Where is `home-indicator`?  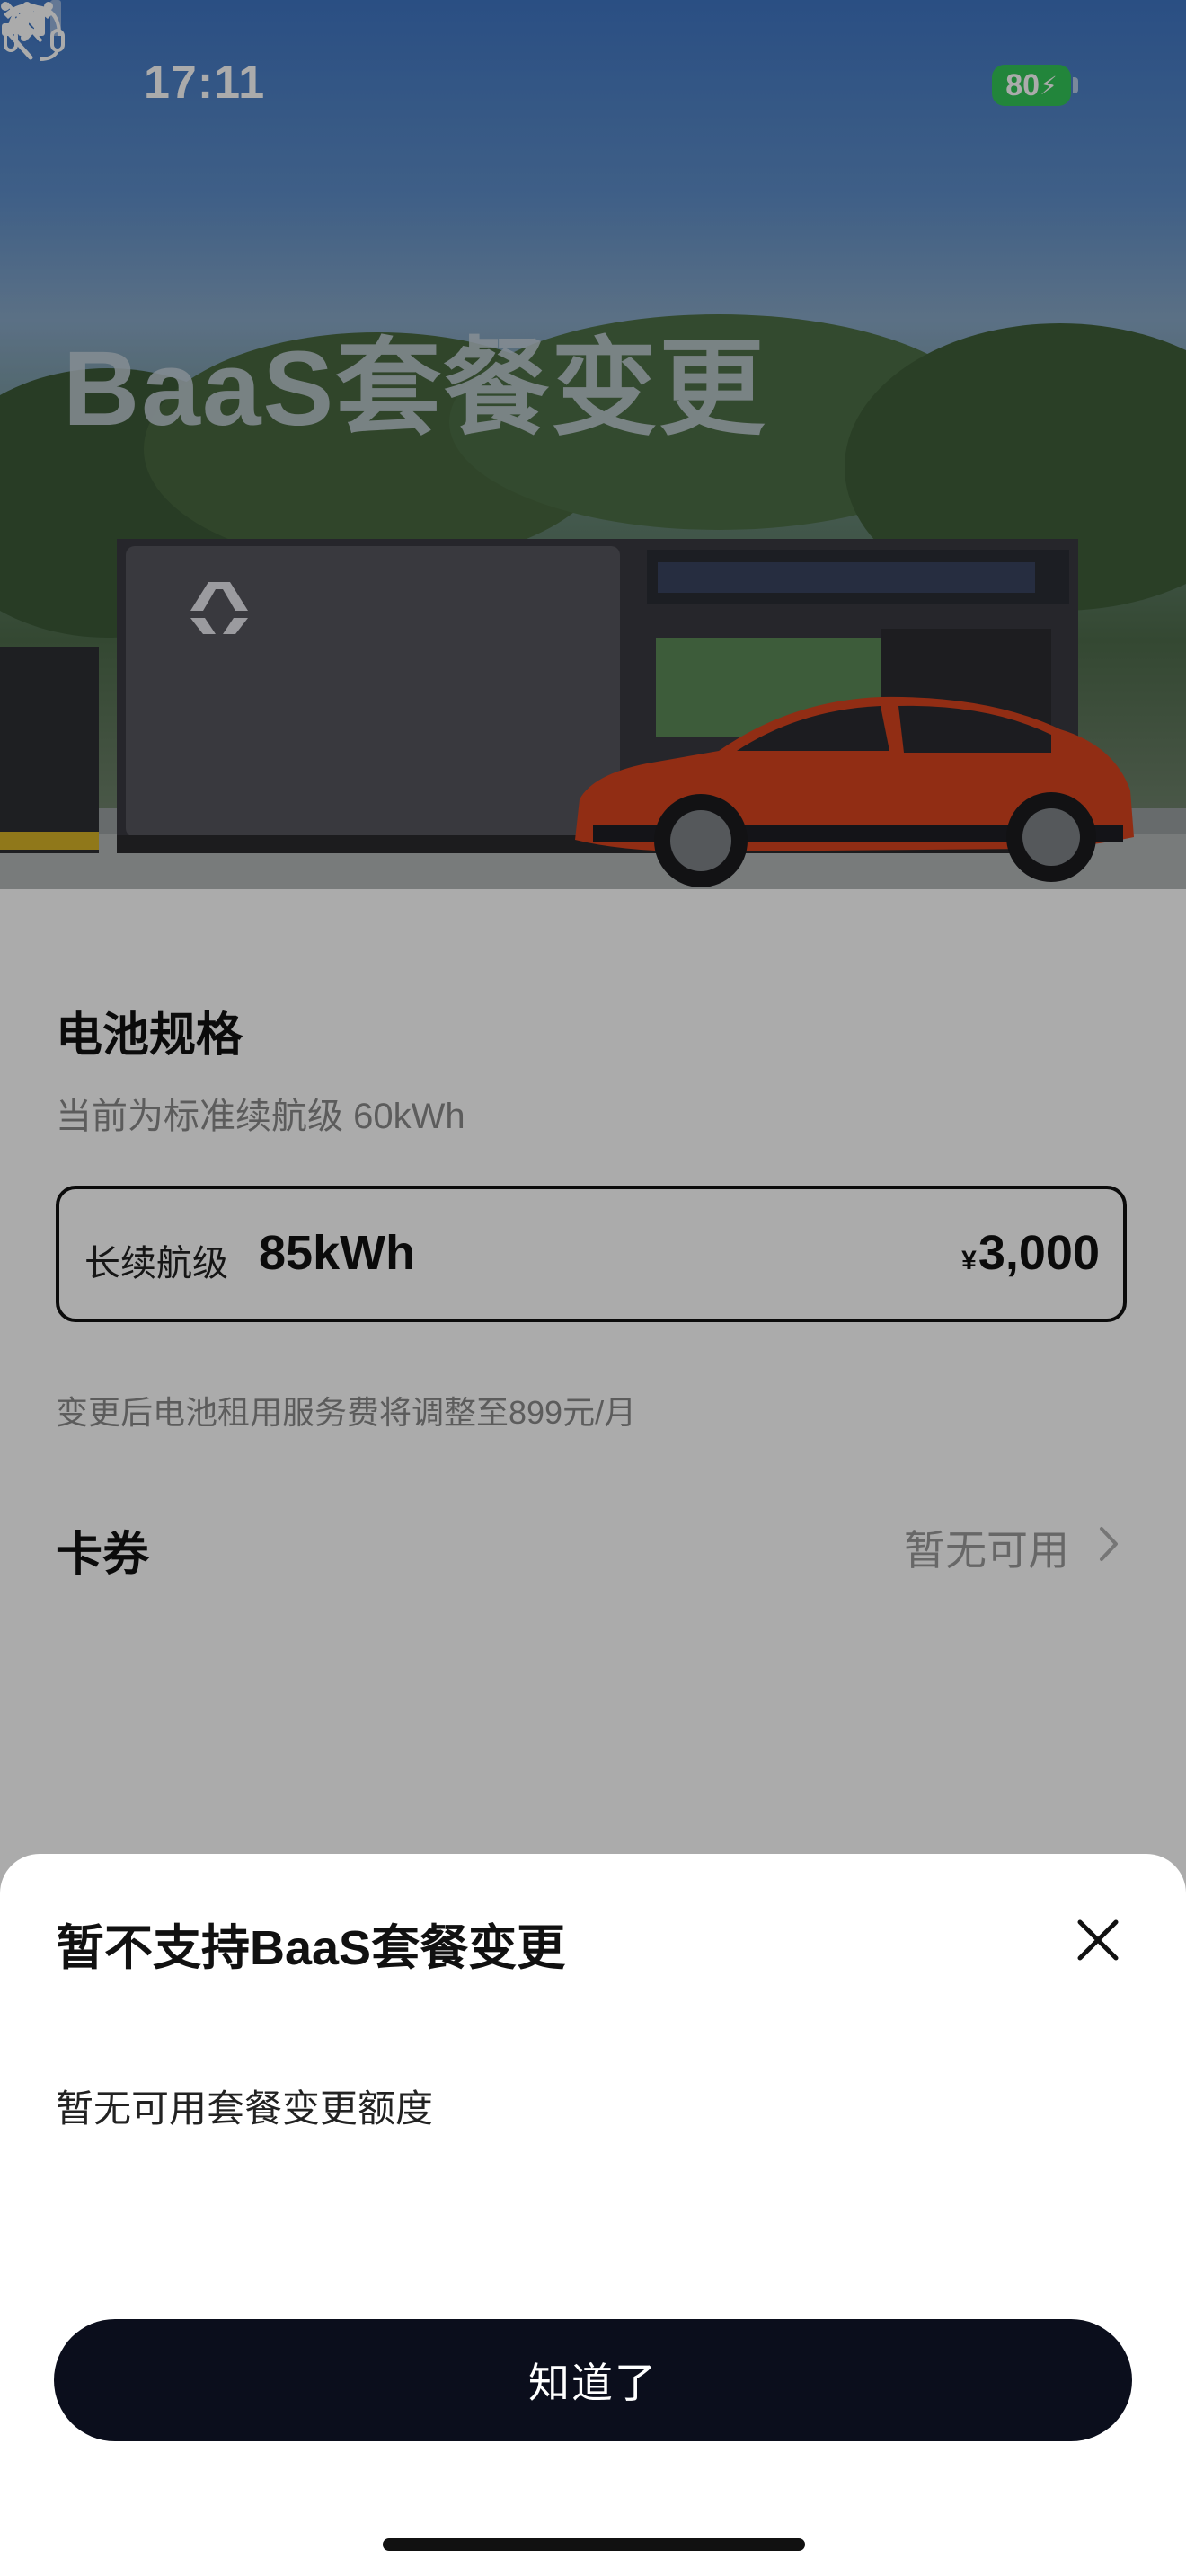 home-indicator is located at coordinates (594, 2544).